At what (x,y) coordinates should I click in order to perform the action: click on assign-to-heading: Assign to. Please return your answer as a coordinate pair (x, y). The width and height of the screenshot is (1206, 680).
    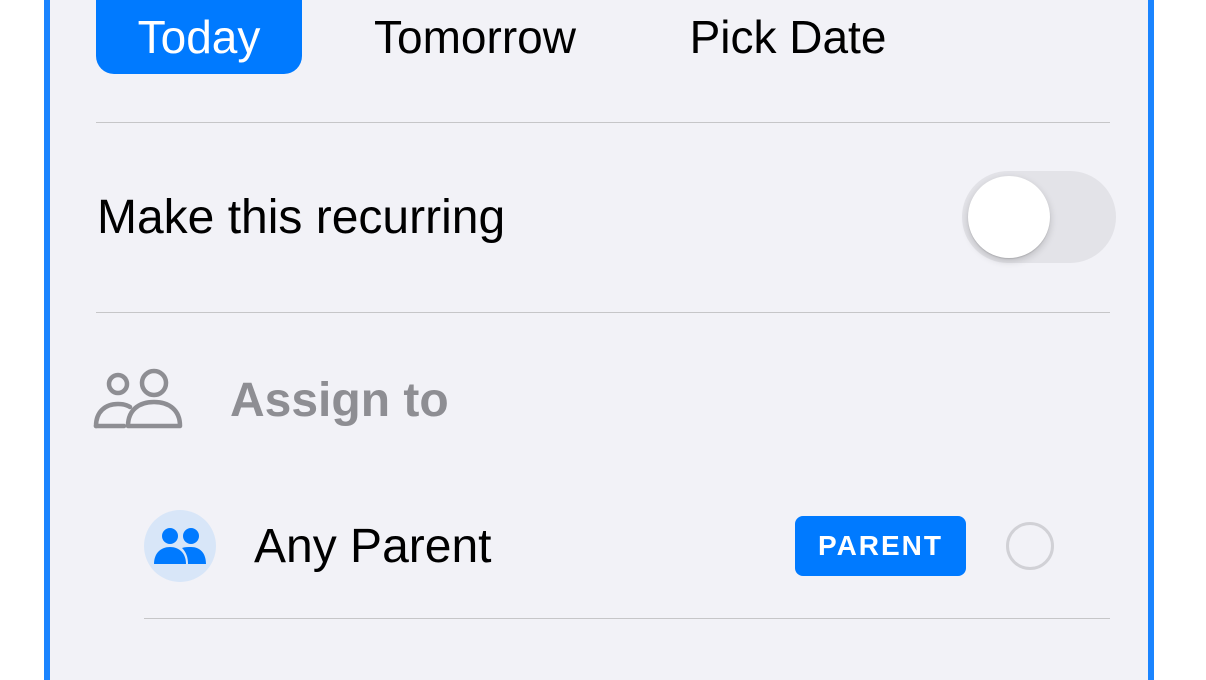
    Looking at the image, I should click on (339, 400).